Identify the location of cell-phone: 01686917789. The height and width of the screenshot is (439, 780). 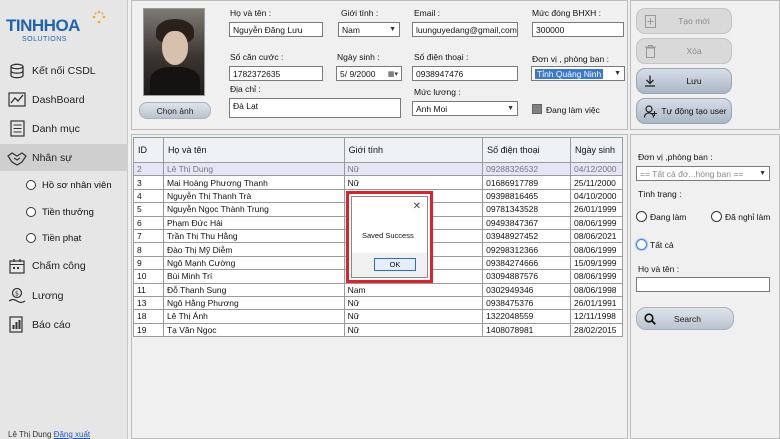
(526, 182).